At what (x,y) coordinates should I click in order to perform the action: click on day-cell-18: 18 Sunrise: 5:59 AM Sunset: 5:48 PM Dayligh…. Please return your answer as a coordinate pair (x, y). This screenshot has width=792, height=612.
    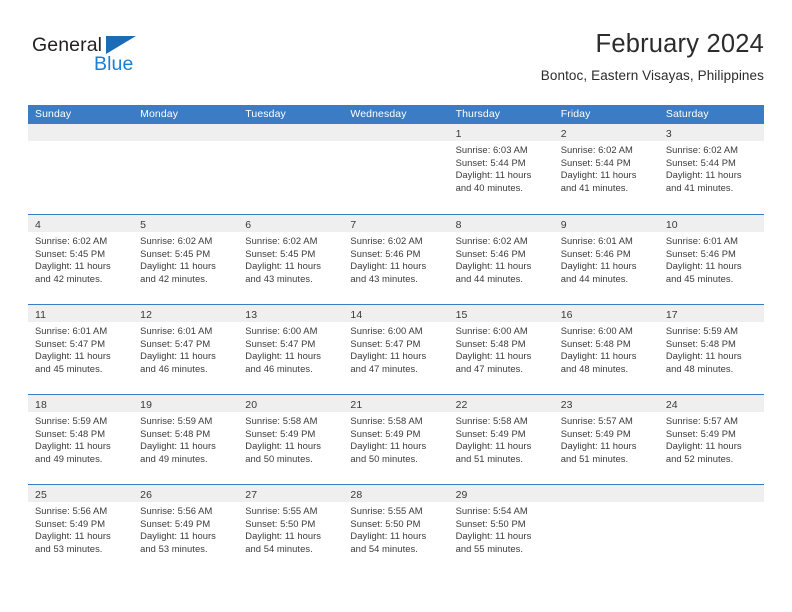
    Looking at the image, I should click on (81, 439).